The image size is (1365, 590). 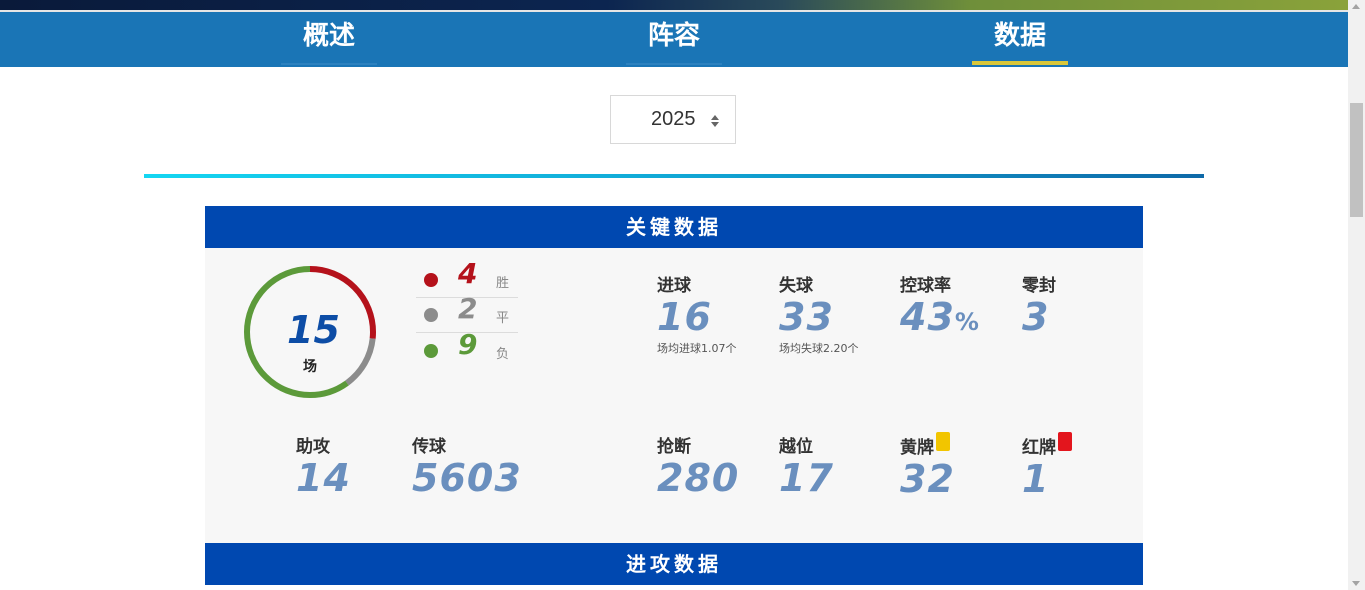 What do you see at coordinates (1036, 479) in the screenshot?
I see `stat-red-cards-value: 1` at bounding box center [1036, 479].